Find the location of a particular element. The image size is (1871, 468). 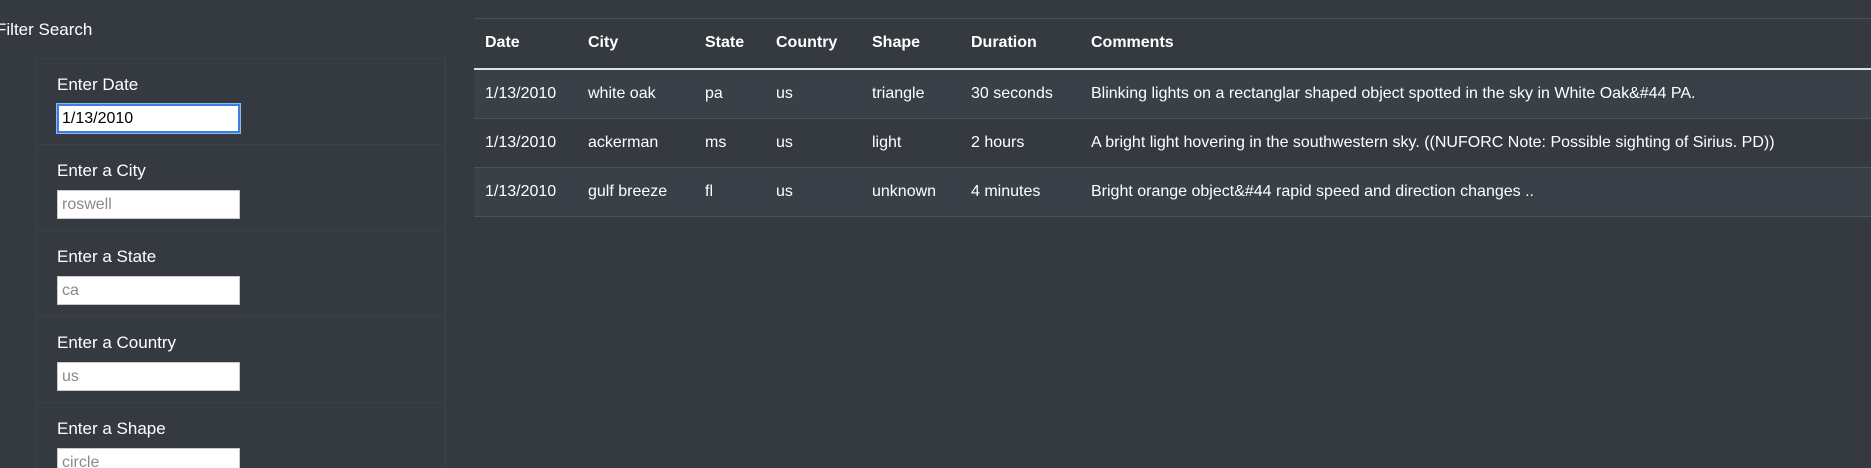

filter-item-state: Enter a State is located at coordinates (241, 273).